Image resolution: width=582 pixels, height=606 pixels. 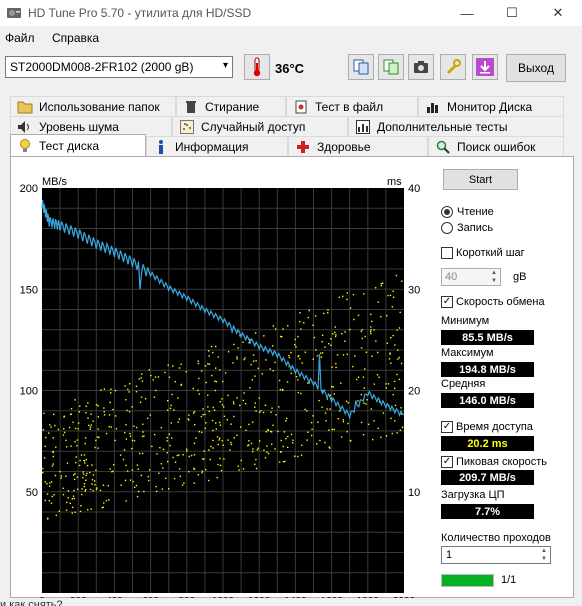 What do you see at coordinates (493, 302) in the screenshot?
I see `transfer-rate-checkbox: ✓ Скорость обмена` at bounding box center [493, 302].